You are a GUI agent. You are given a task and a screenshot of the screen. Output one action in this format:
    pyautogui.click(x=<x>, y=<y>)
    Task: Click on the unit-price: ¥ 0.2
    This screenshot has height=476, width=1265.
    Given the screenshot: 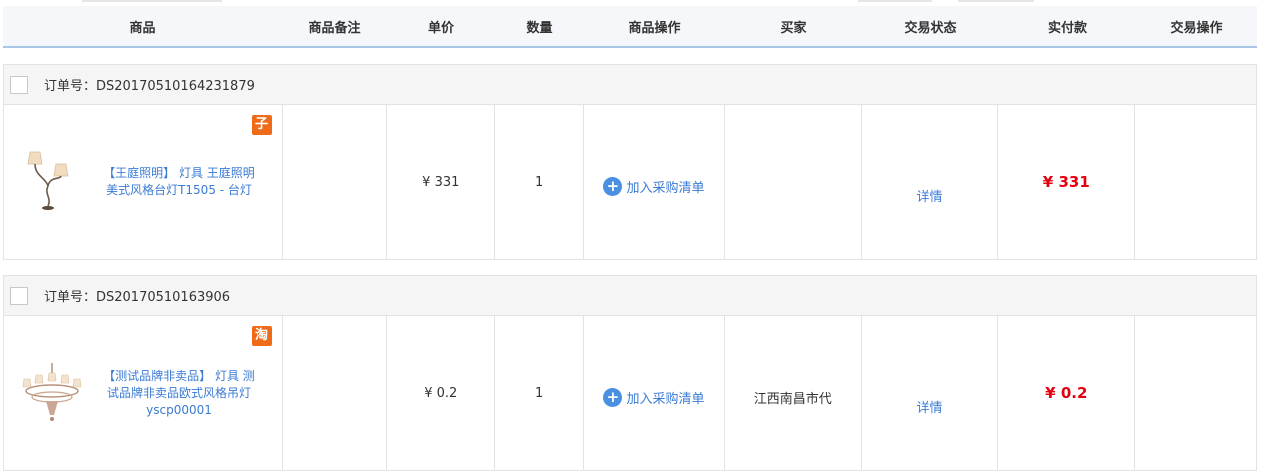 What is the action you would take?
    pyautogui.click(x=441, y=393)
    